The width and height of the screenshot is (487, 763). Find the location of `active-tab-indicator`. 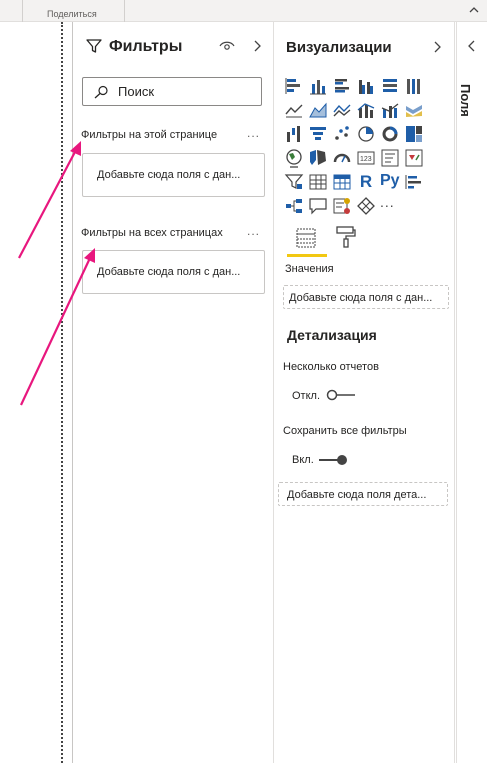

active-tab-indicator is located at coordinates (307, 255).